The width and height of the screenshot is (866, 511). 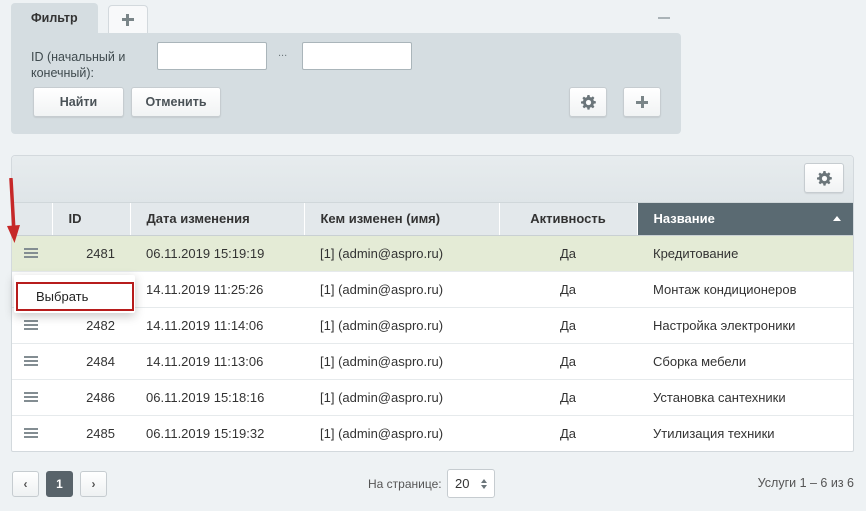 I want to click on id-to-input, so click(x=357, y=56).